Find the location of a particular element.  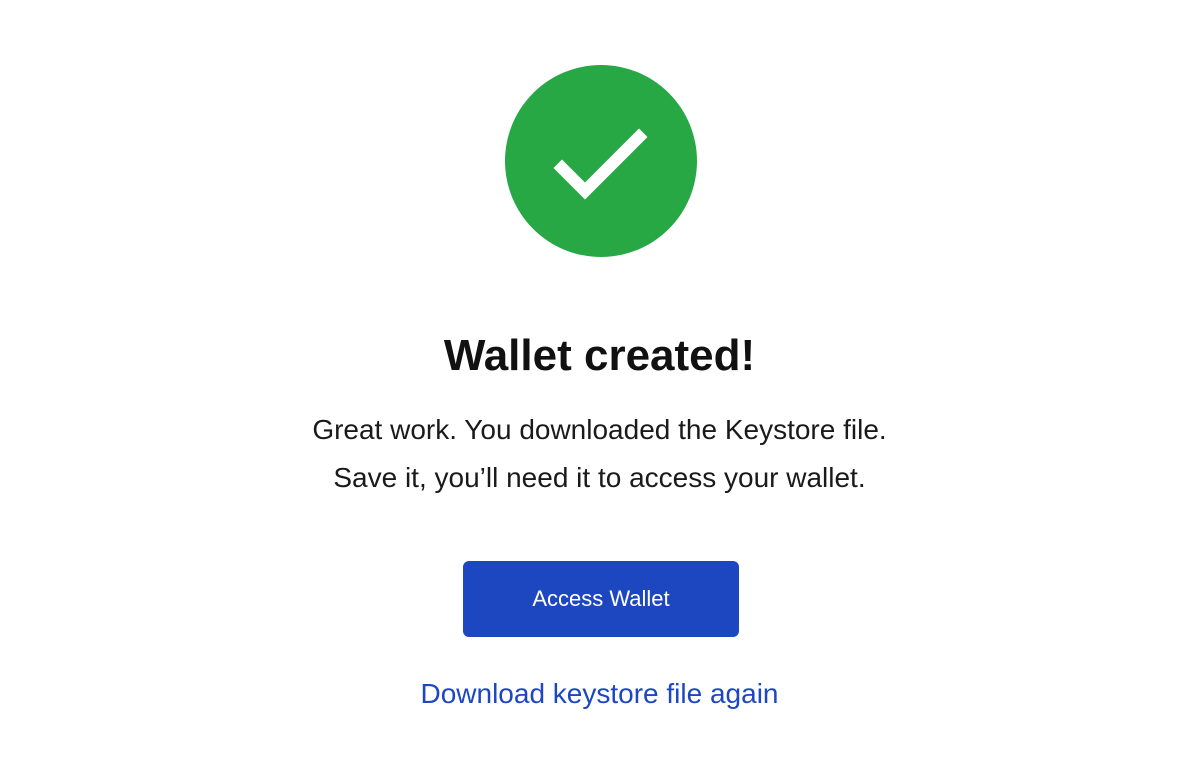

page-title: Wallet created! is located at coordinates (599, 355).